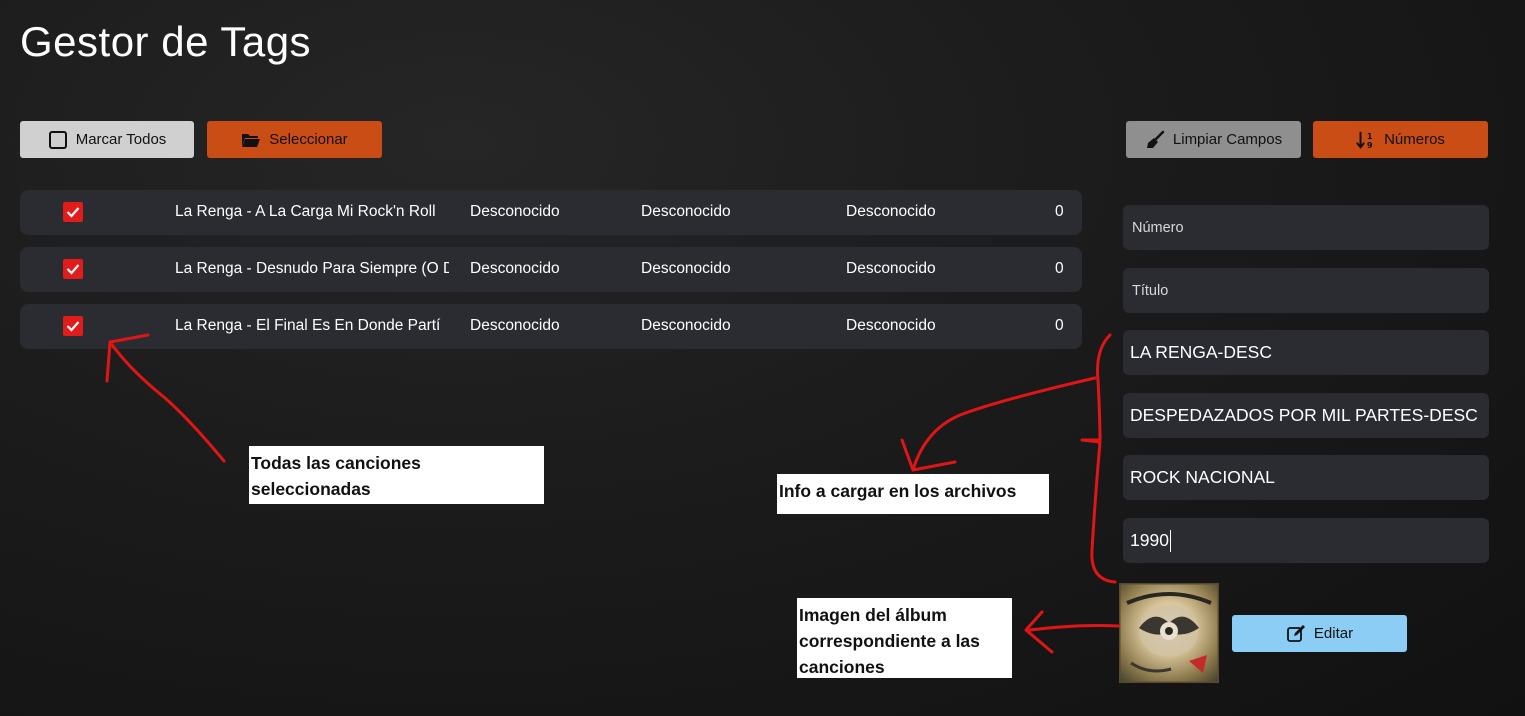 Image resolution: width=1525 pixels, height=716 pixels. I want to click on numbers-button: 19 Números, so click(1400, 139).